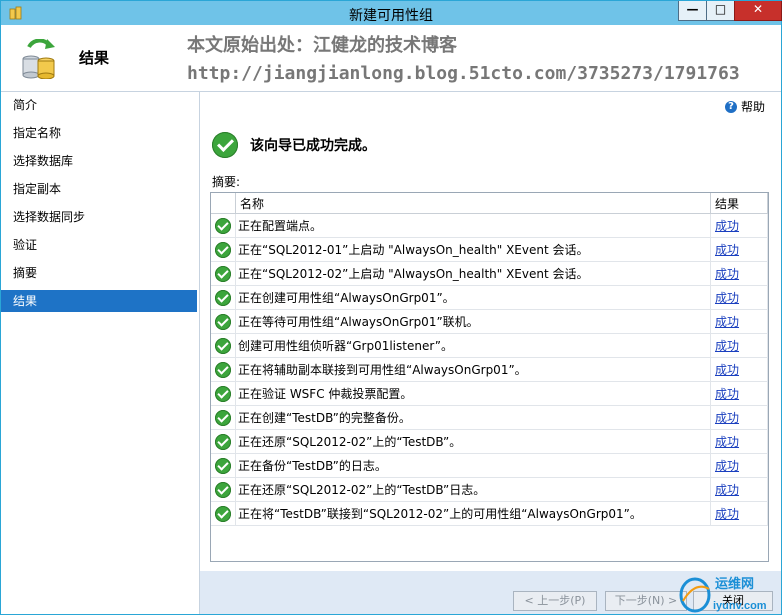 This screenshot has width=782, height=615. What do you see at coordinates (555, 601) in the screenshot?
I see `previous-button: < 上一步(P)` at bounding box center [555, 601].